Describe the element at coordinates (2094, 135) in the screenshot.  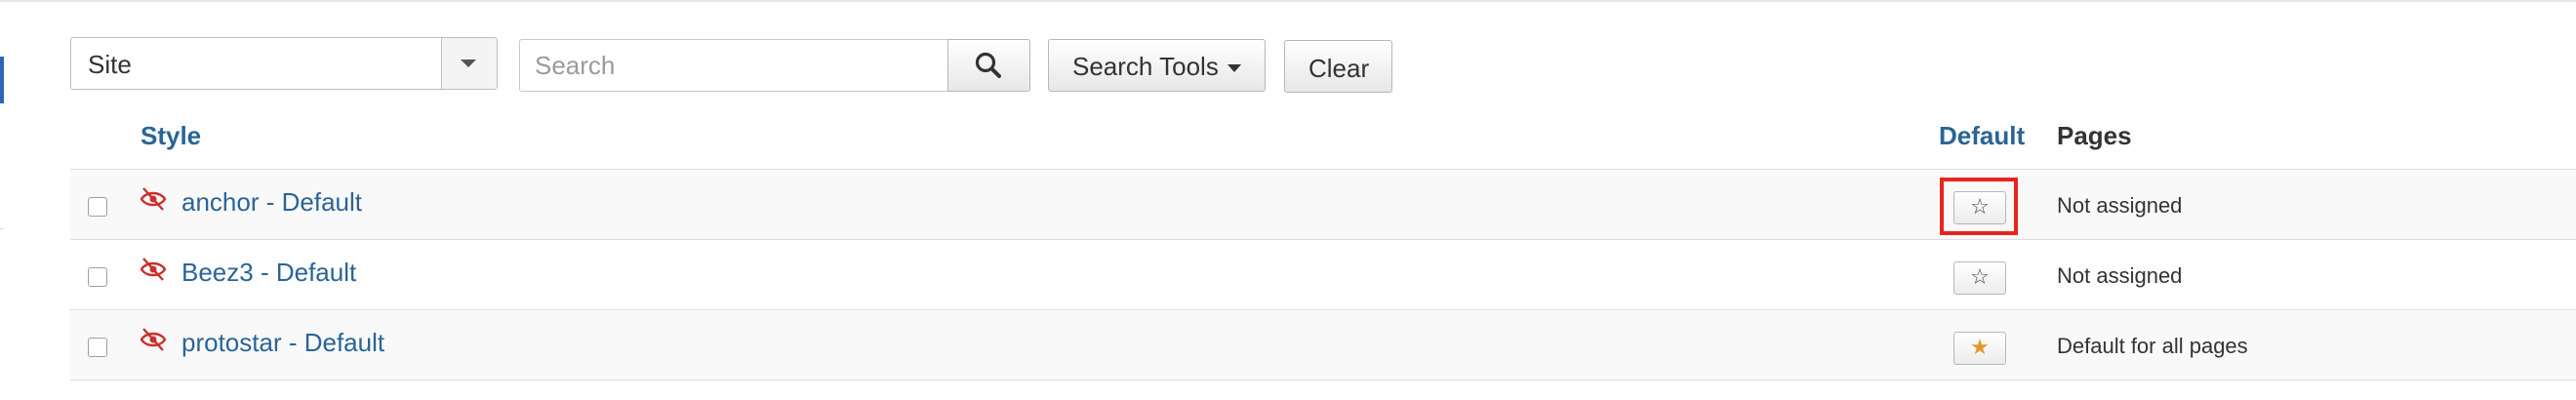
I see `column-header-pages: Pages` at that location.